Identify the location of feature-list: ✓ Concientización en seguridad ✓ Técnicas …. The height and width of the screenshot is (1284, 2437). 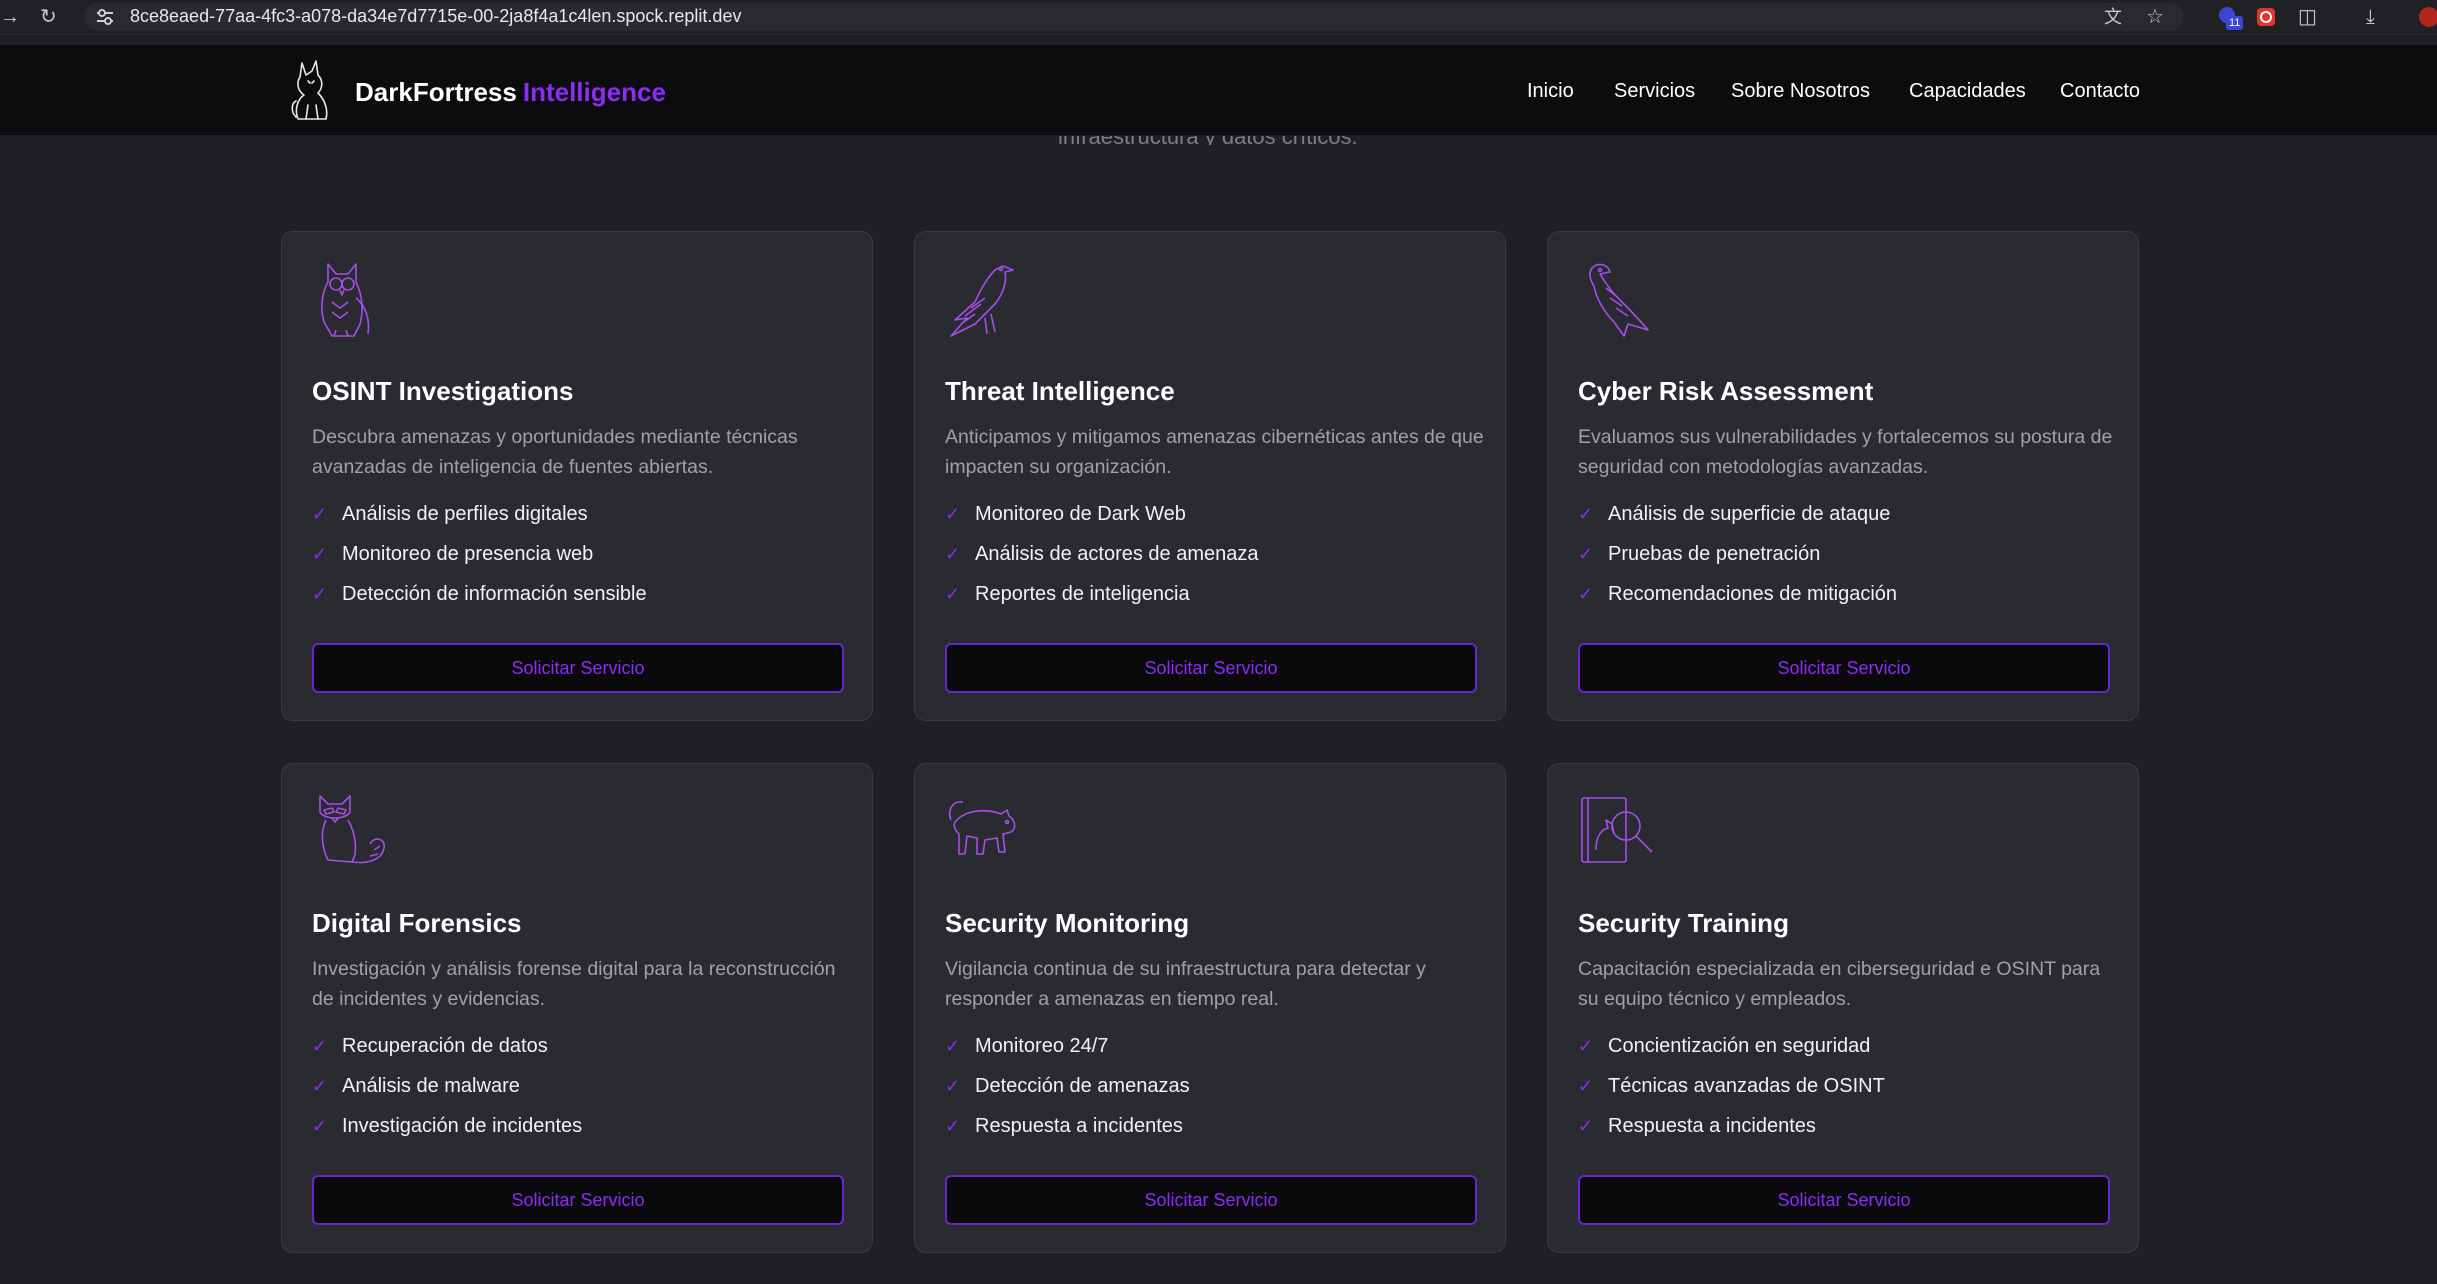
(1731, 1086).